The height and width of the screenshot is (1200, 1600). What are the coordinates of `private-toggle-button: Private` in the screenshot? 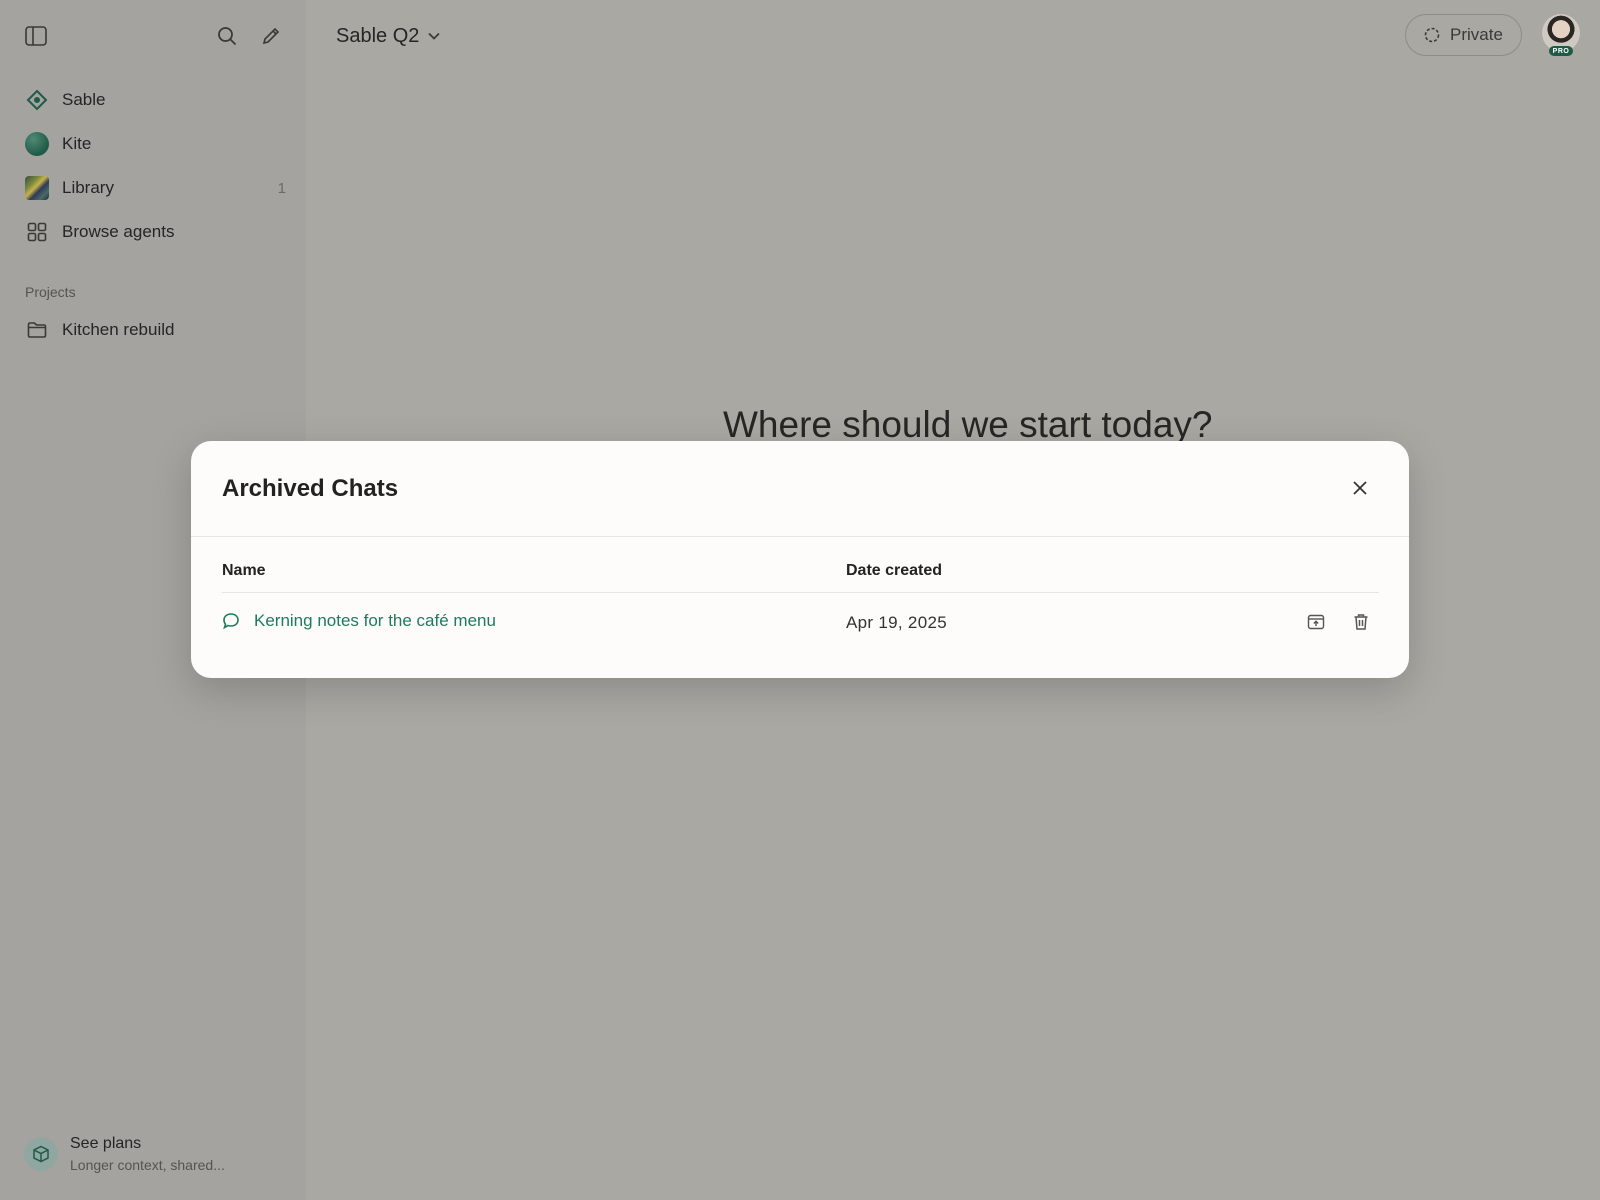 It's located at (1463, 35).